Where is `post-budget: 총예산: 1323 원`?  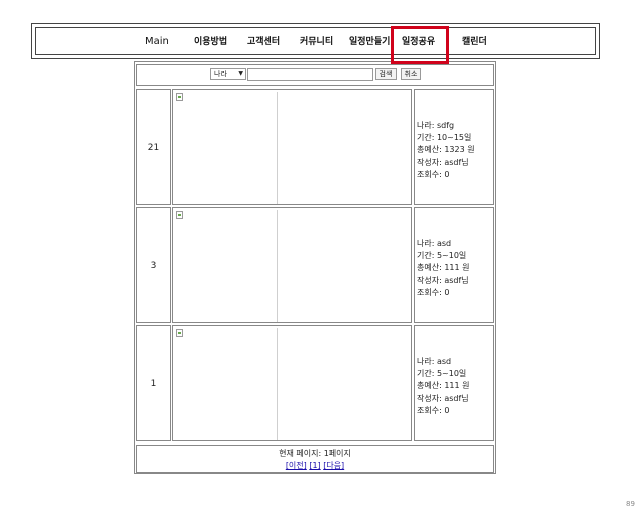 post-budget: 총예산: 1323 원 is located at coordinates (446, 150).